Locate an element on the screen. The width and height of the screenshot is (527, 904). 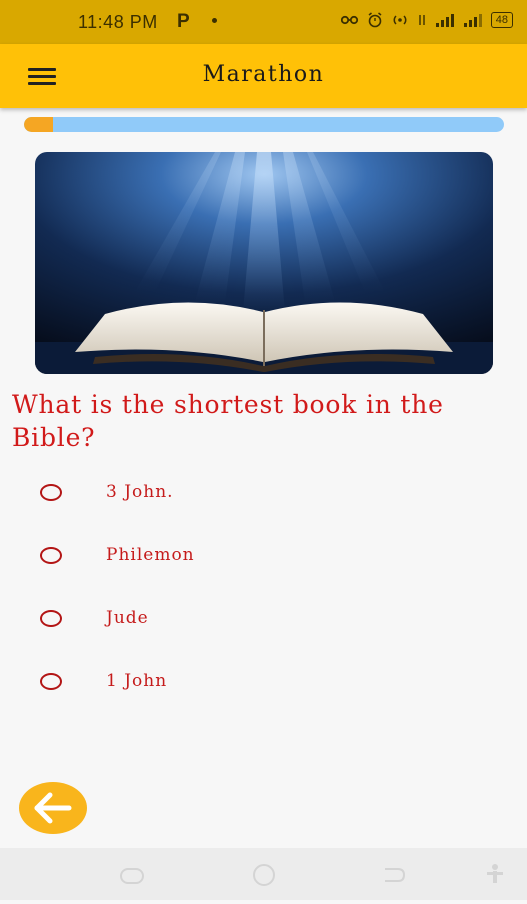
notification-dot-icon is located at coordinates (214, 20).